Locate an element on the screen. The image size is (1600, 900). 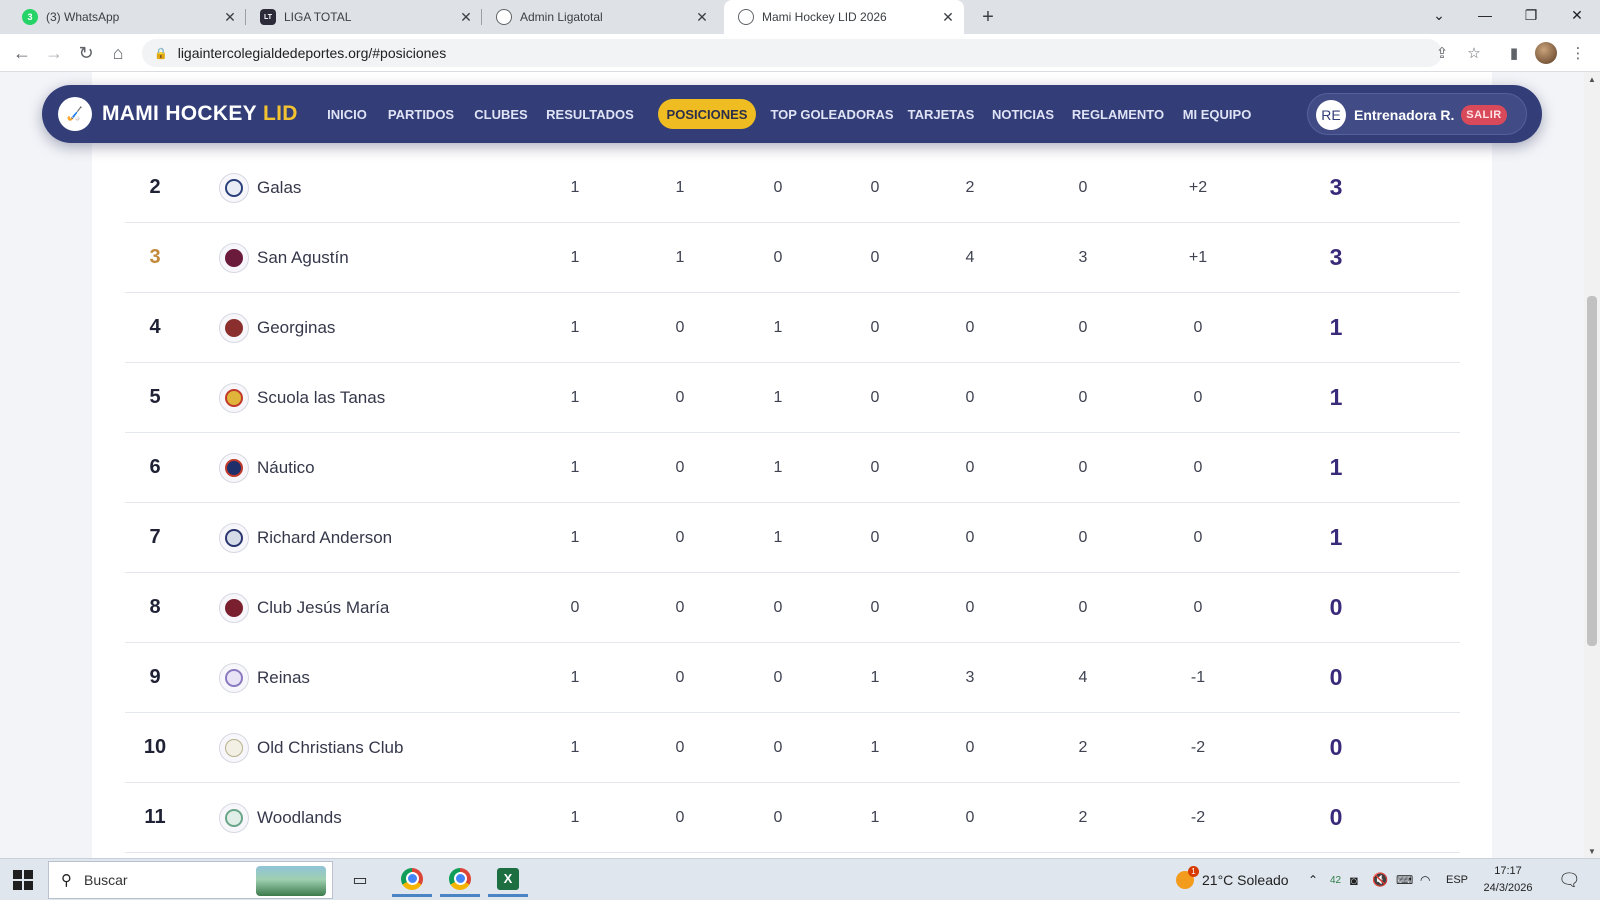
nav-partidos: PARTIDOS is located at coordinates (421, 114).